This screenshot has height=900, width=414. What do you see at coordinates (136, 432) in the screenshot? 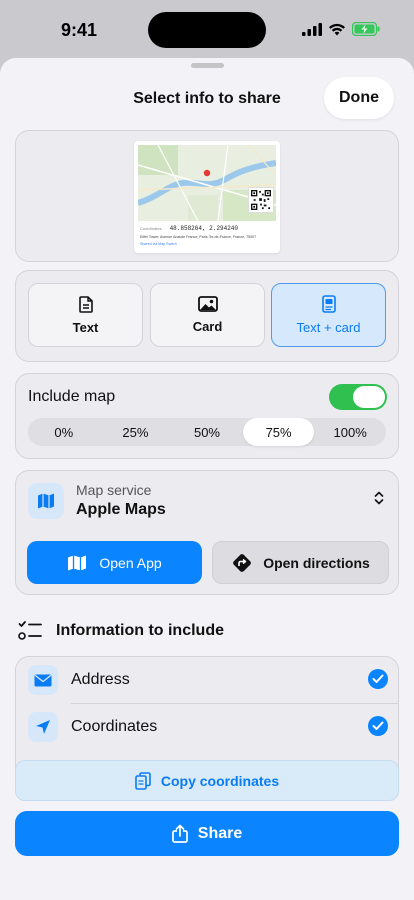
I see `map-size-option-25: 25%` at bounding box center [136, 432].